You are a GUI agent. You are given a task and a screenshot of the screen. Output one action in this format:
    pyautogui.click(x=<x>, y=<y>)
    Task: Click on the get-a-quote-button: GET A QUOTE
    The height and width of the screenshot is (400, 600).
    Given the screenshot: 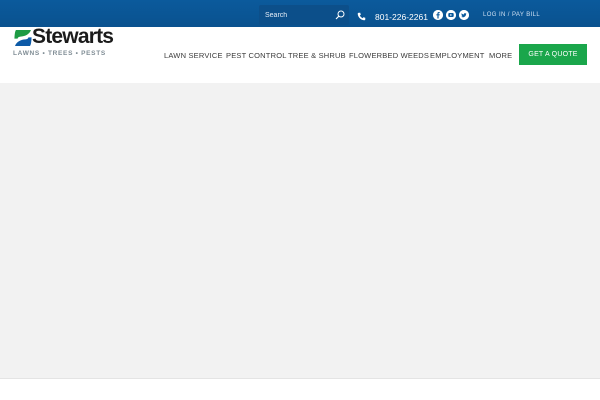 What is the action you would take?
    pyautogui.click(x=553, y=54)
    